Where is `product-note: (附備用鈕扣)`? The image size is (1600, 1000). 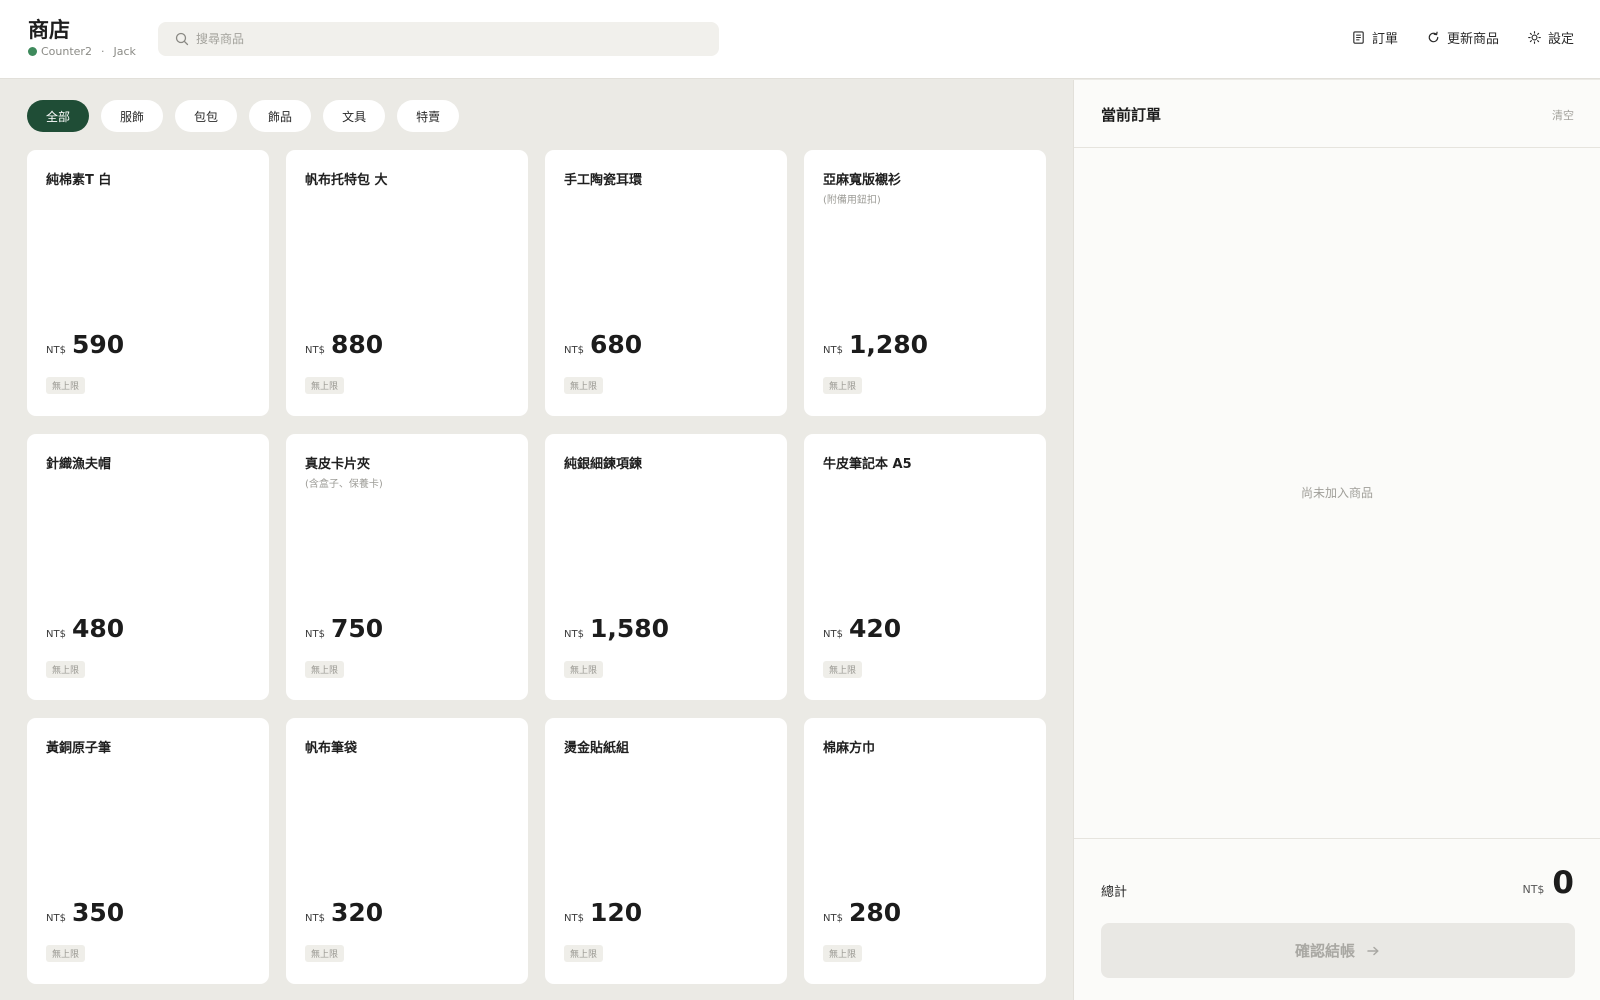
product-note: (附備用鈕扣) is located at coordinates (852, 200).